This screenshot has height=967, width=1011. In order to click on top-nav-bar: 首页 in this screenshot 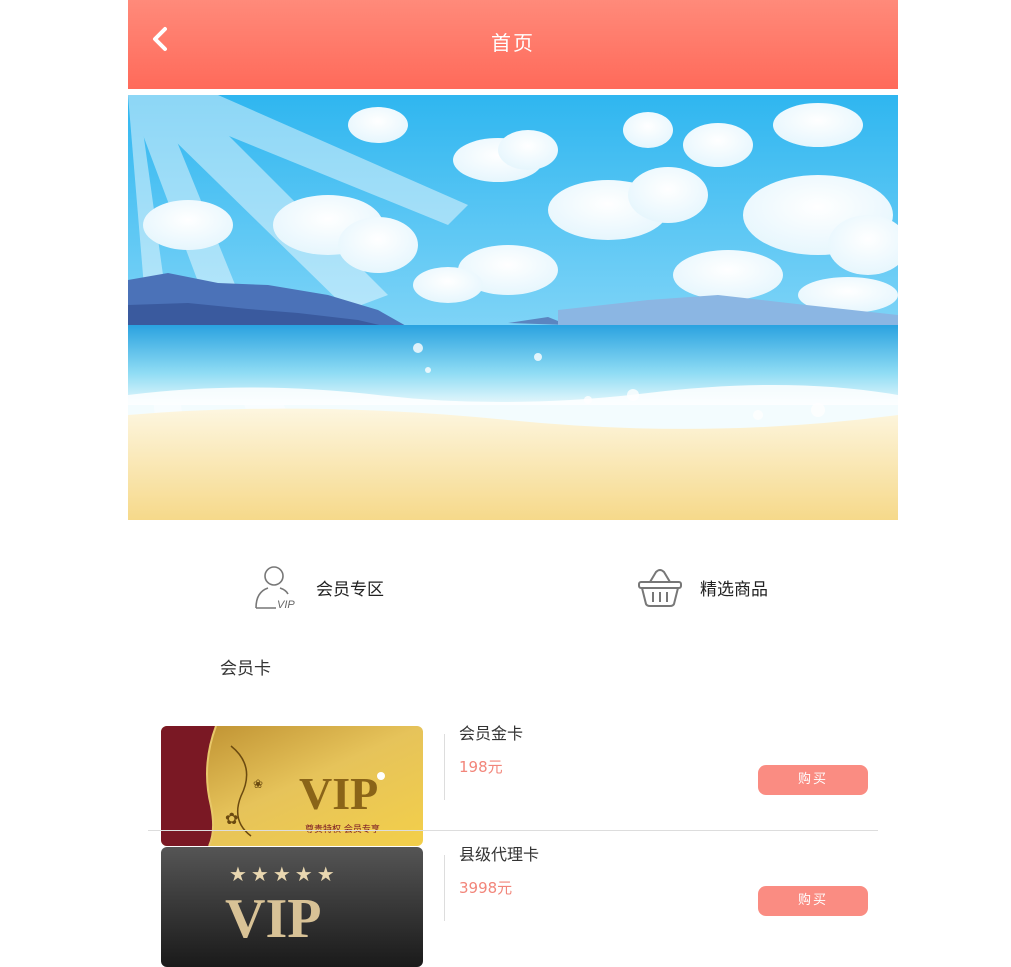, I will do `click(513, 44)`.